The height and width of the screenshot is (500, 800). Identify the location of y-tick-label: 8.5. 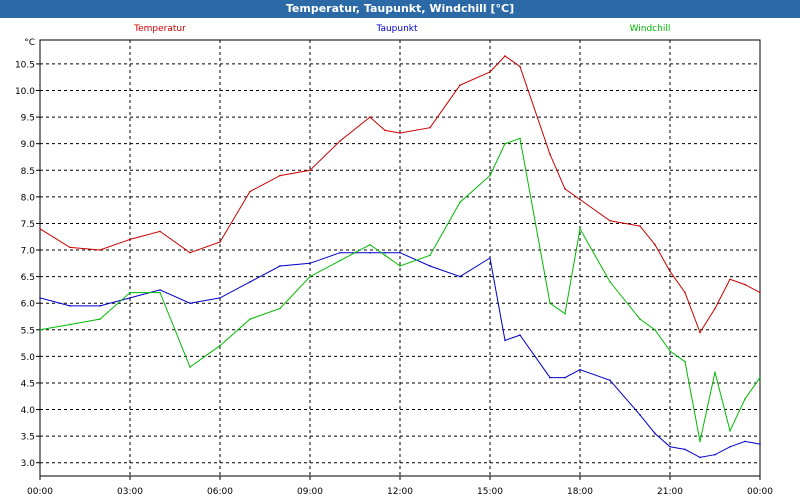
(28, 172).